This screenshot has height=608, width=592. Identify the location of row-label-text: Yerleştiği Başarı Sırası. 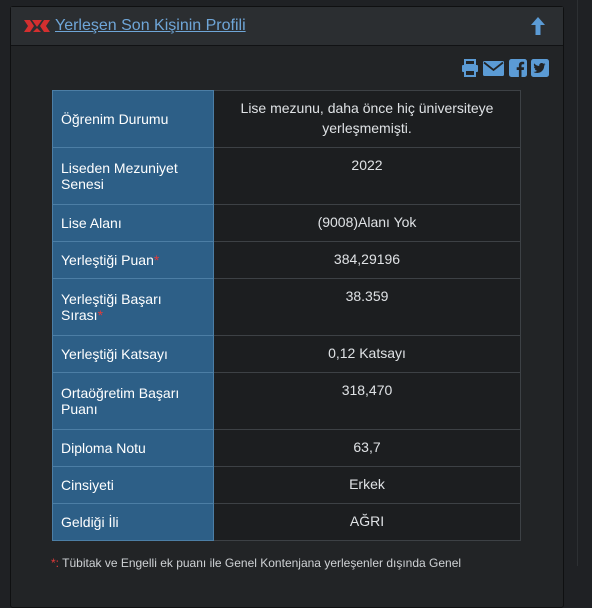
(111, 307).